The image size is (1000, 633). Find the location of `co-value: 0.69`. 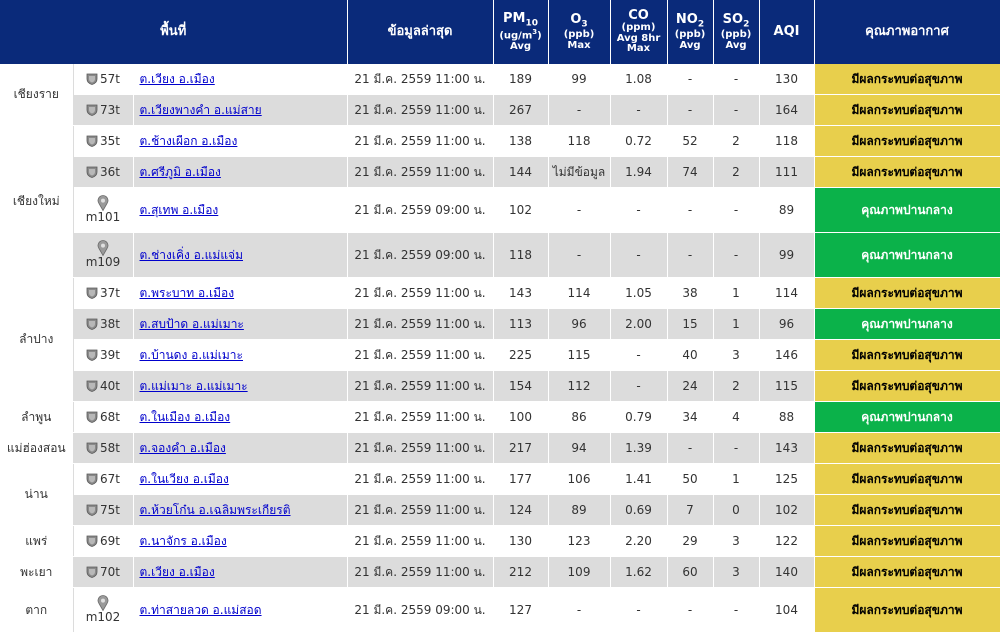

co-value: 0.69 is located at coordinates (639, 510).